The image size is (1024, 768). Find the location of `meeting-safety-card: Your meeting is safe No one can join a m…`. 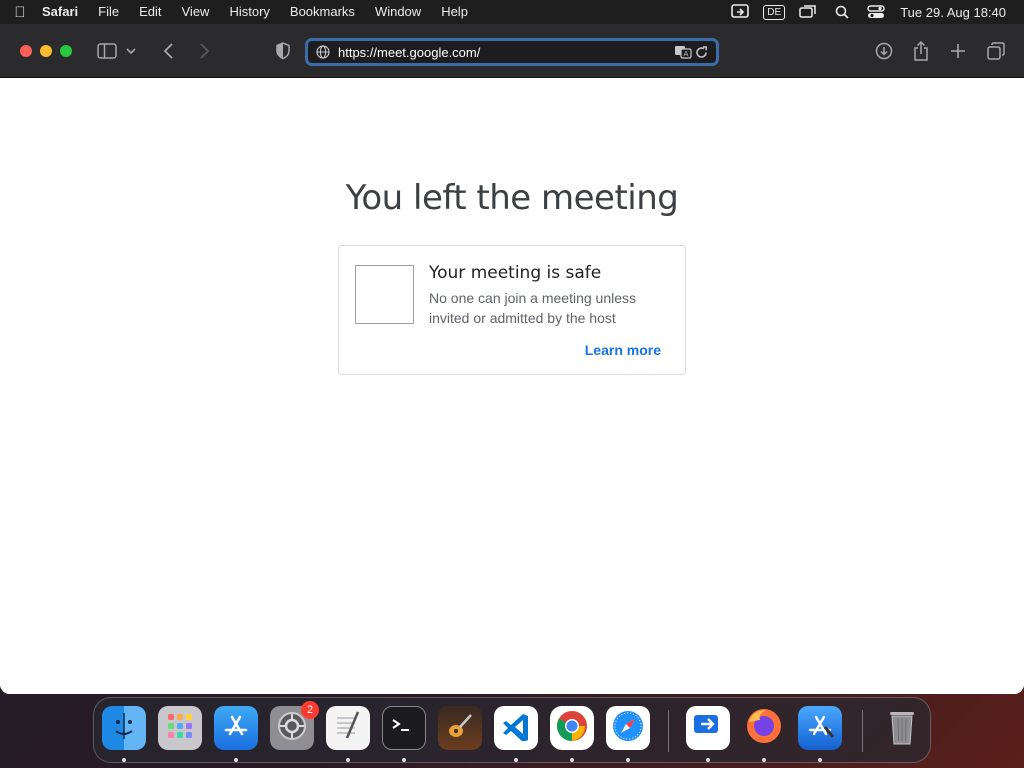

meeting-safety-card: Your meeting is safe No one can join a m… is located at coordinates (512, 310).